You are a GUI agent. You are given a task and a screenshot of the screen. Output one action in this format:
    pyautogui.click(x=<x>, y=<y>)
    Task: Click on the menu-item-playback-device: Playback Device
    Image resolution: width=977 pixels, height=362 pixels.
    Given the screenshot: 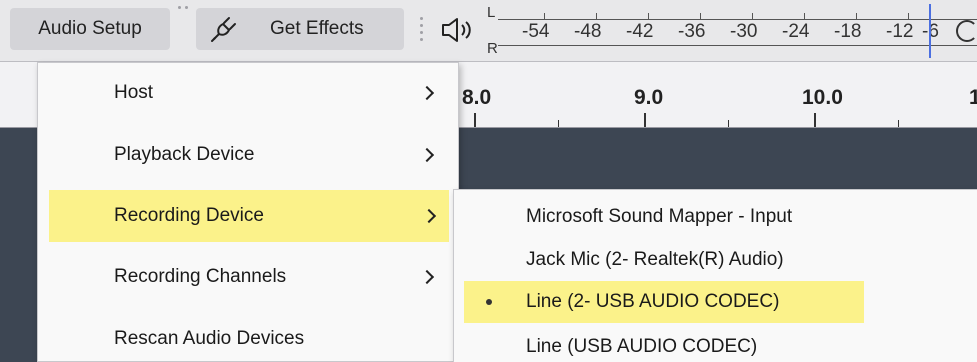 What is the action you would take?
    pyautogui.click(x=248, y=155)
    